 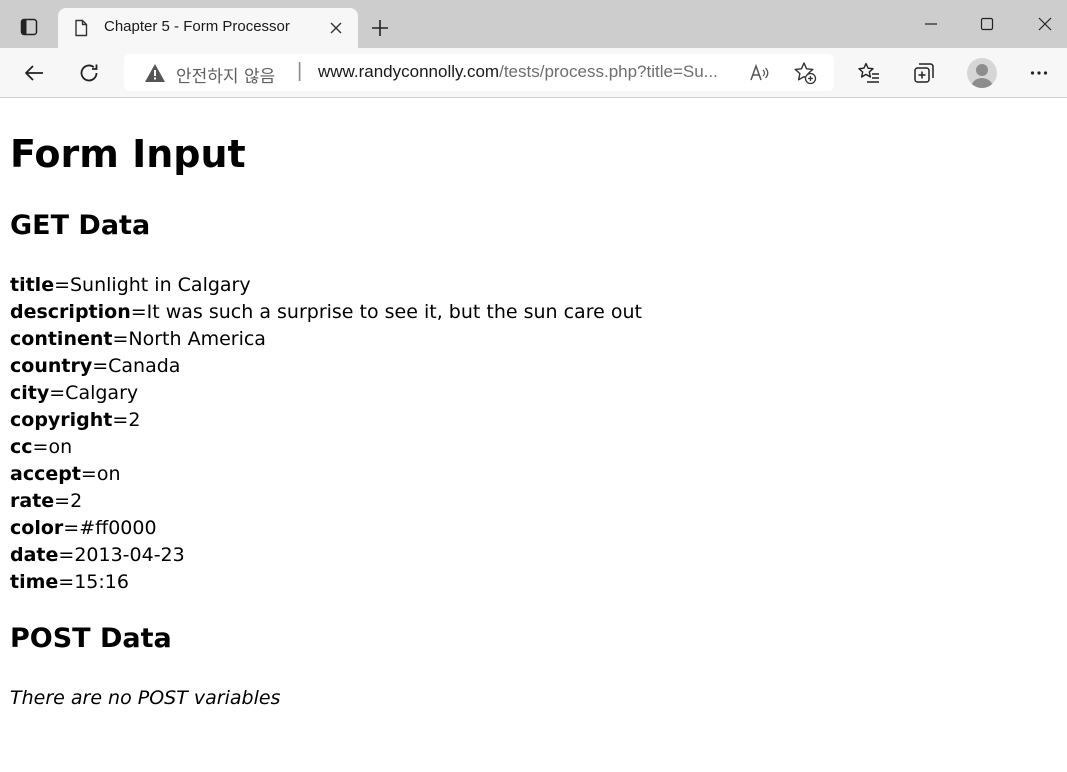 I want to click on page-title: Form Input, so click(x=128, y=154).